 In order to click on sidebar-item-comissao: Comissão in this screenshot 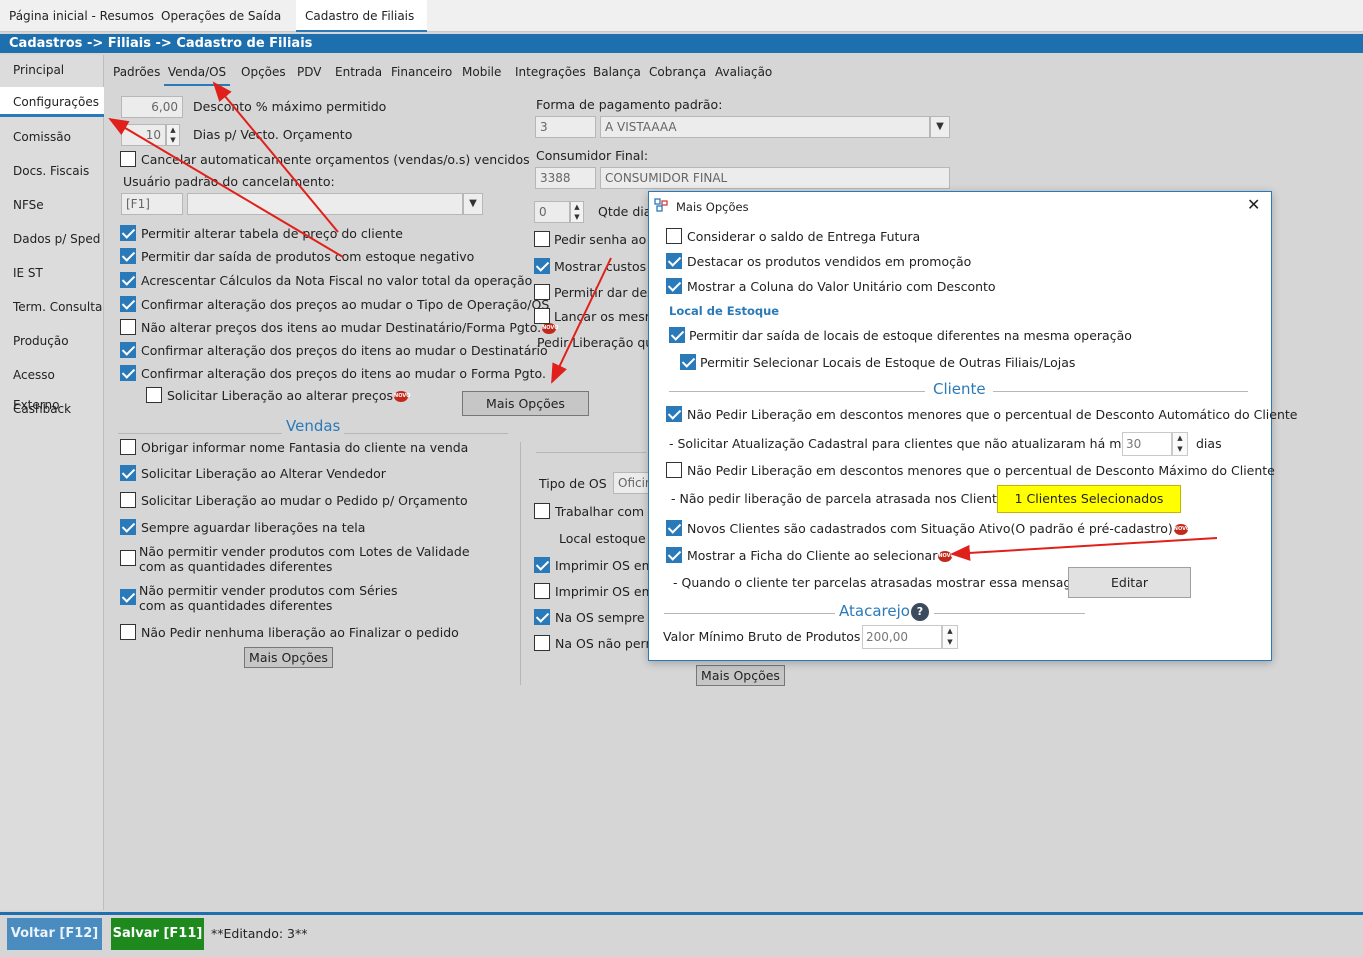, I will do `click(52, 137)`.